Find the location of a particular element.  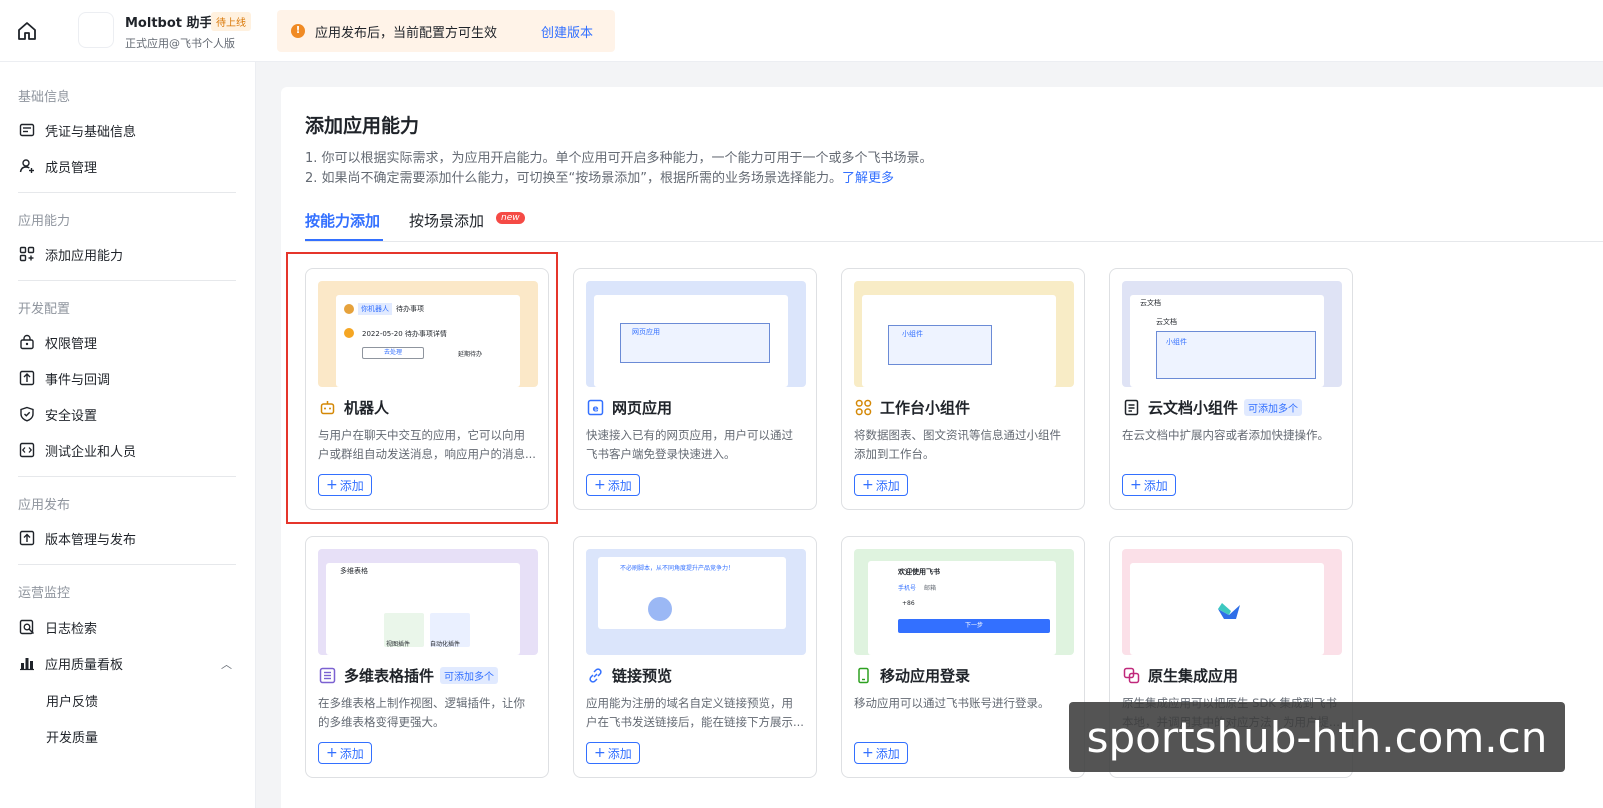

sidebar-group-capabilities: 应用能力 is located at coordinates (44, 221).